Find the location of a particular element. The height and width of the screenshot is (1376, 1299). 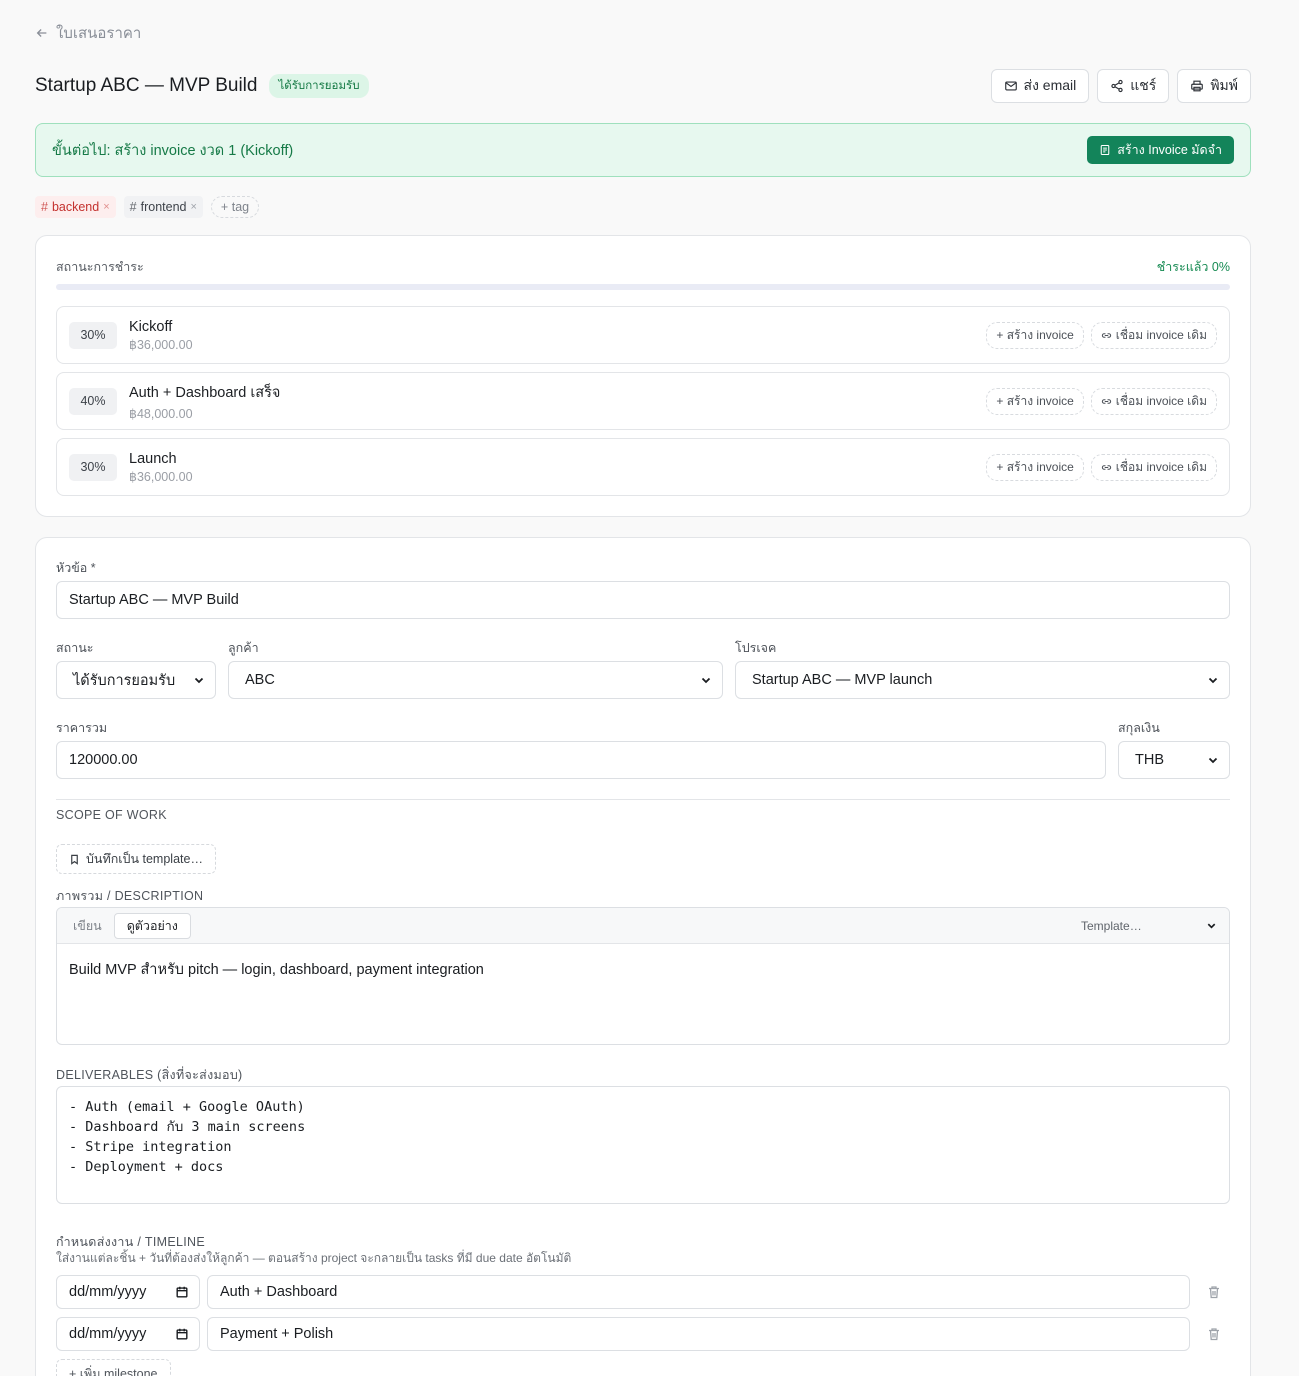

currency-select: THB is located at coordinates (1174, 760).